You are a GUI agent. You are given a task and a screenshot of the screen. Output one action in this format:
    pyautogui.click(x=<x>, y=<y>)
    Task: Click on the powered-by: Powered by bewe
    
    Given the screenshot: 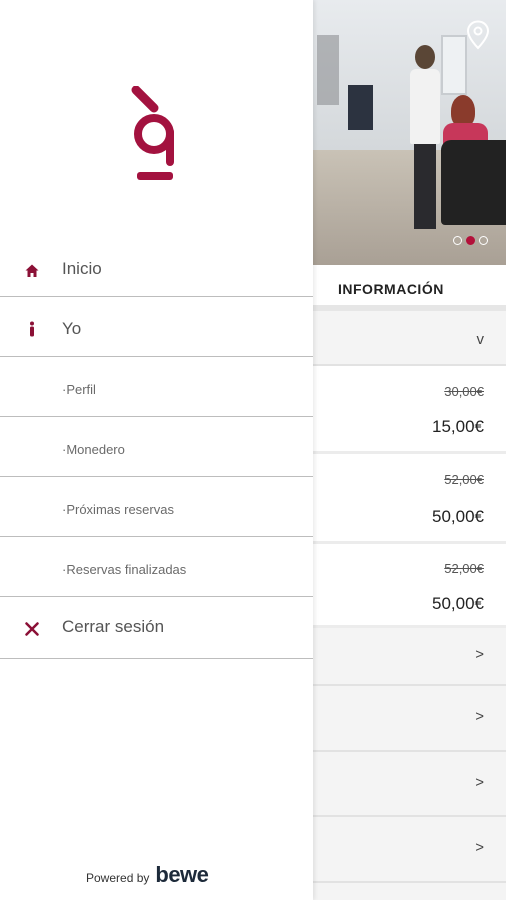 What is the action you would take?
    pyautogui.click(x=147, y=875)
    